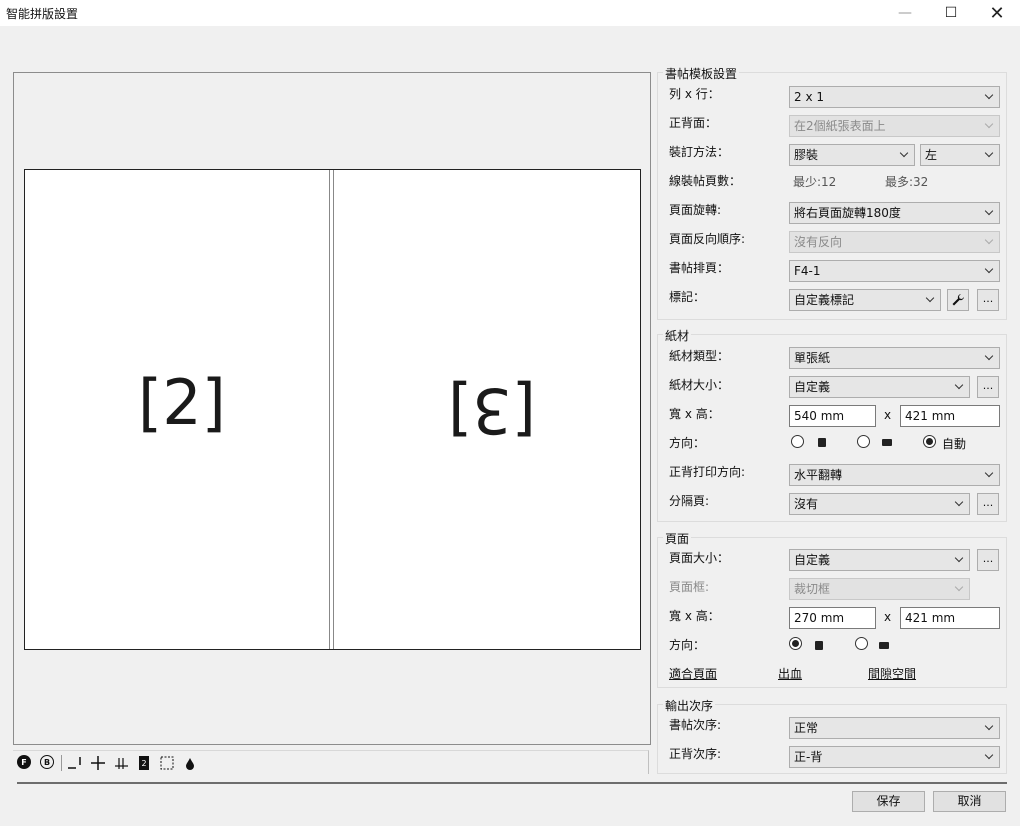 The width and height of the screenshot is (1020, 826). I want to click on marks-edit-button, so click(958, 300).